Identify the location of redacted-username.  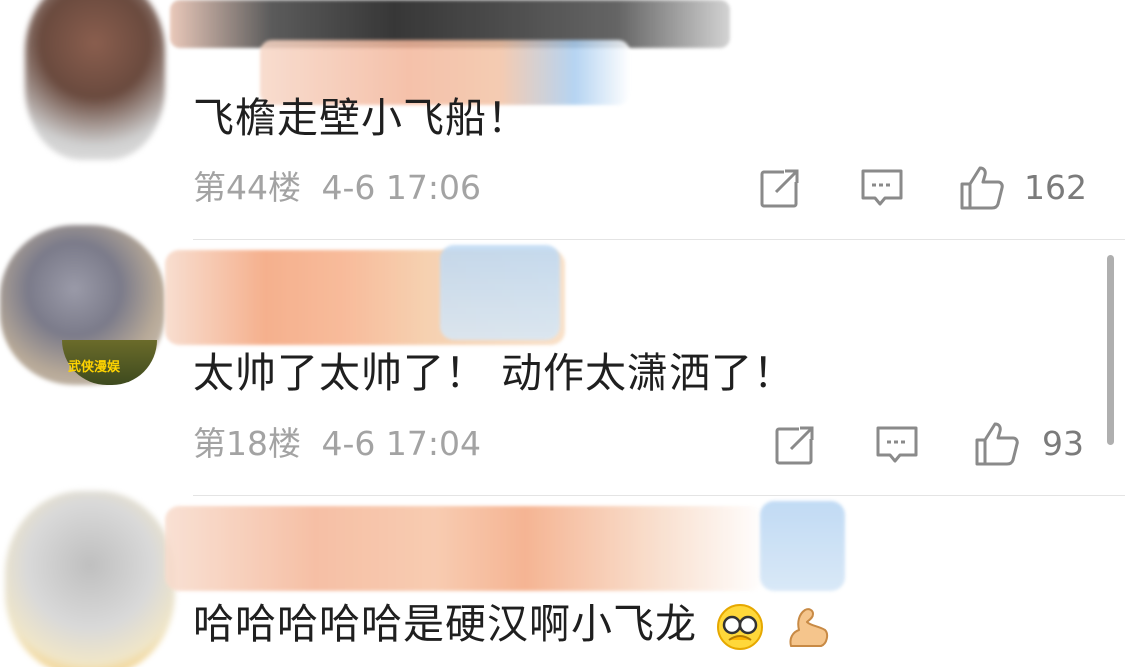
(465, 548).